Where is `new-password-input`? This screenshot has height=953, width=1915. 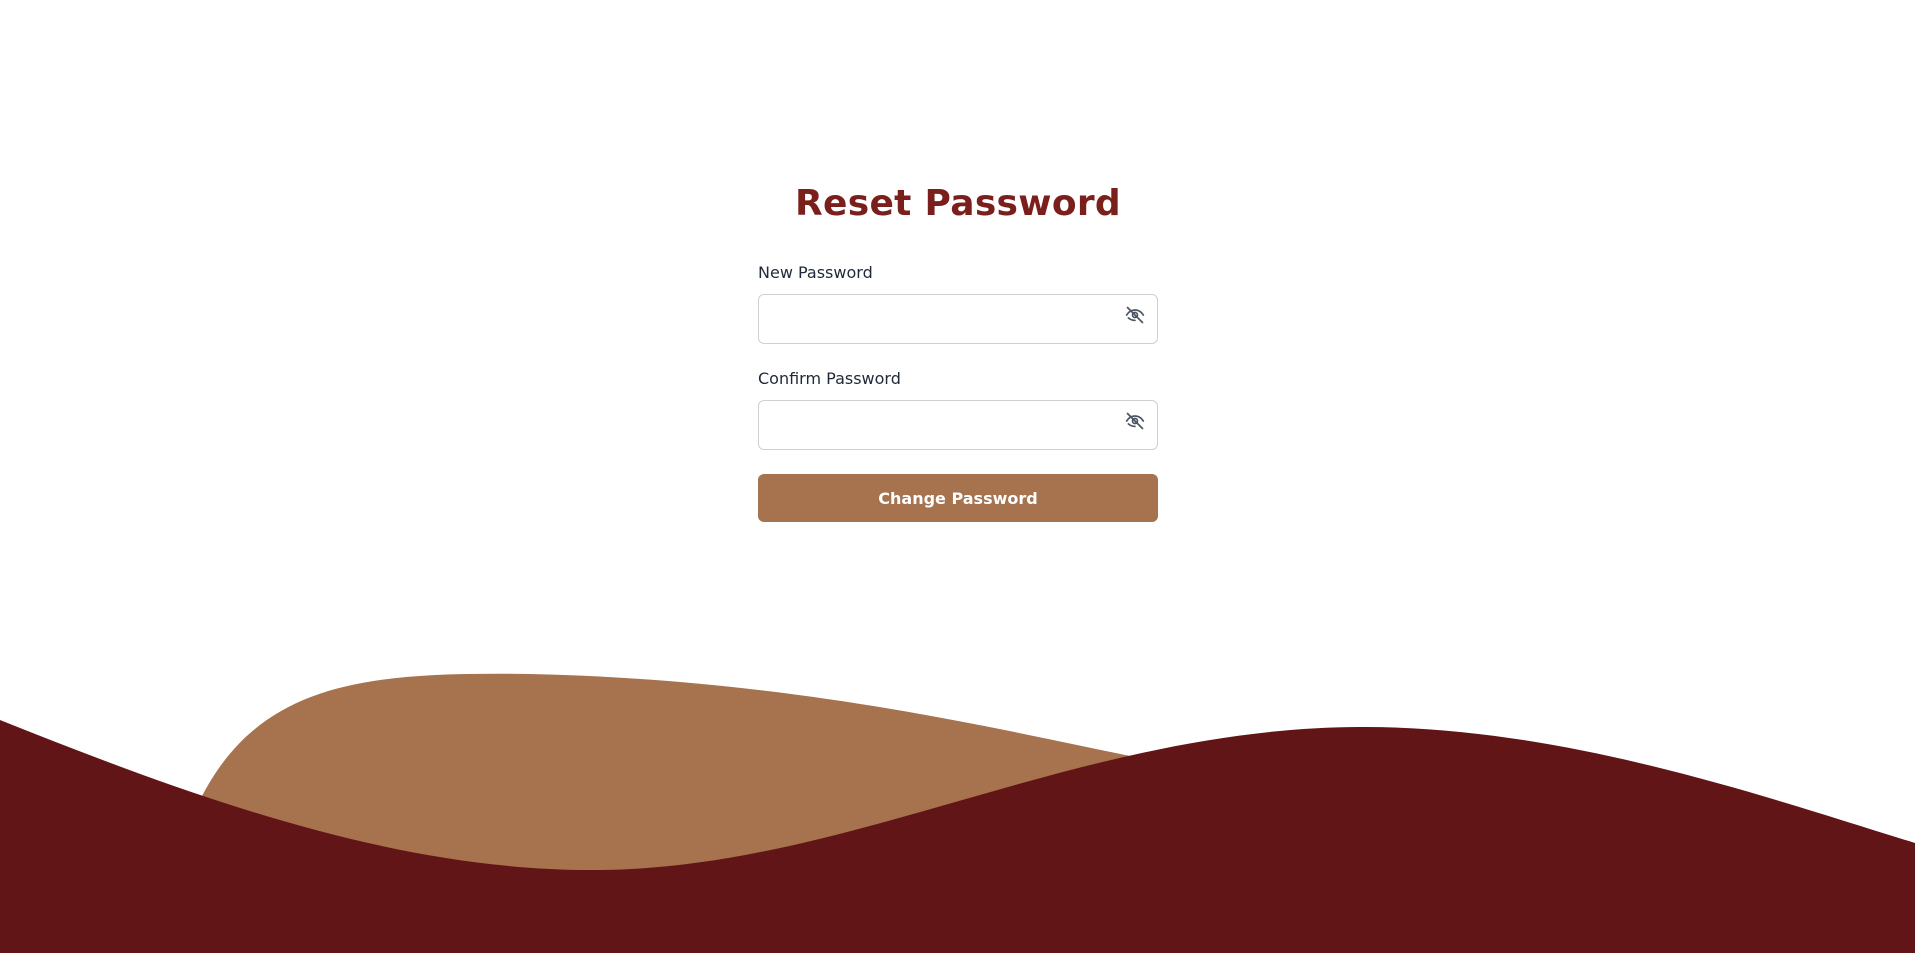 new-password-input is located at coordinates (958, 319).